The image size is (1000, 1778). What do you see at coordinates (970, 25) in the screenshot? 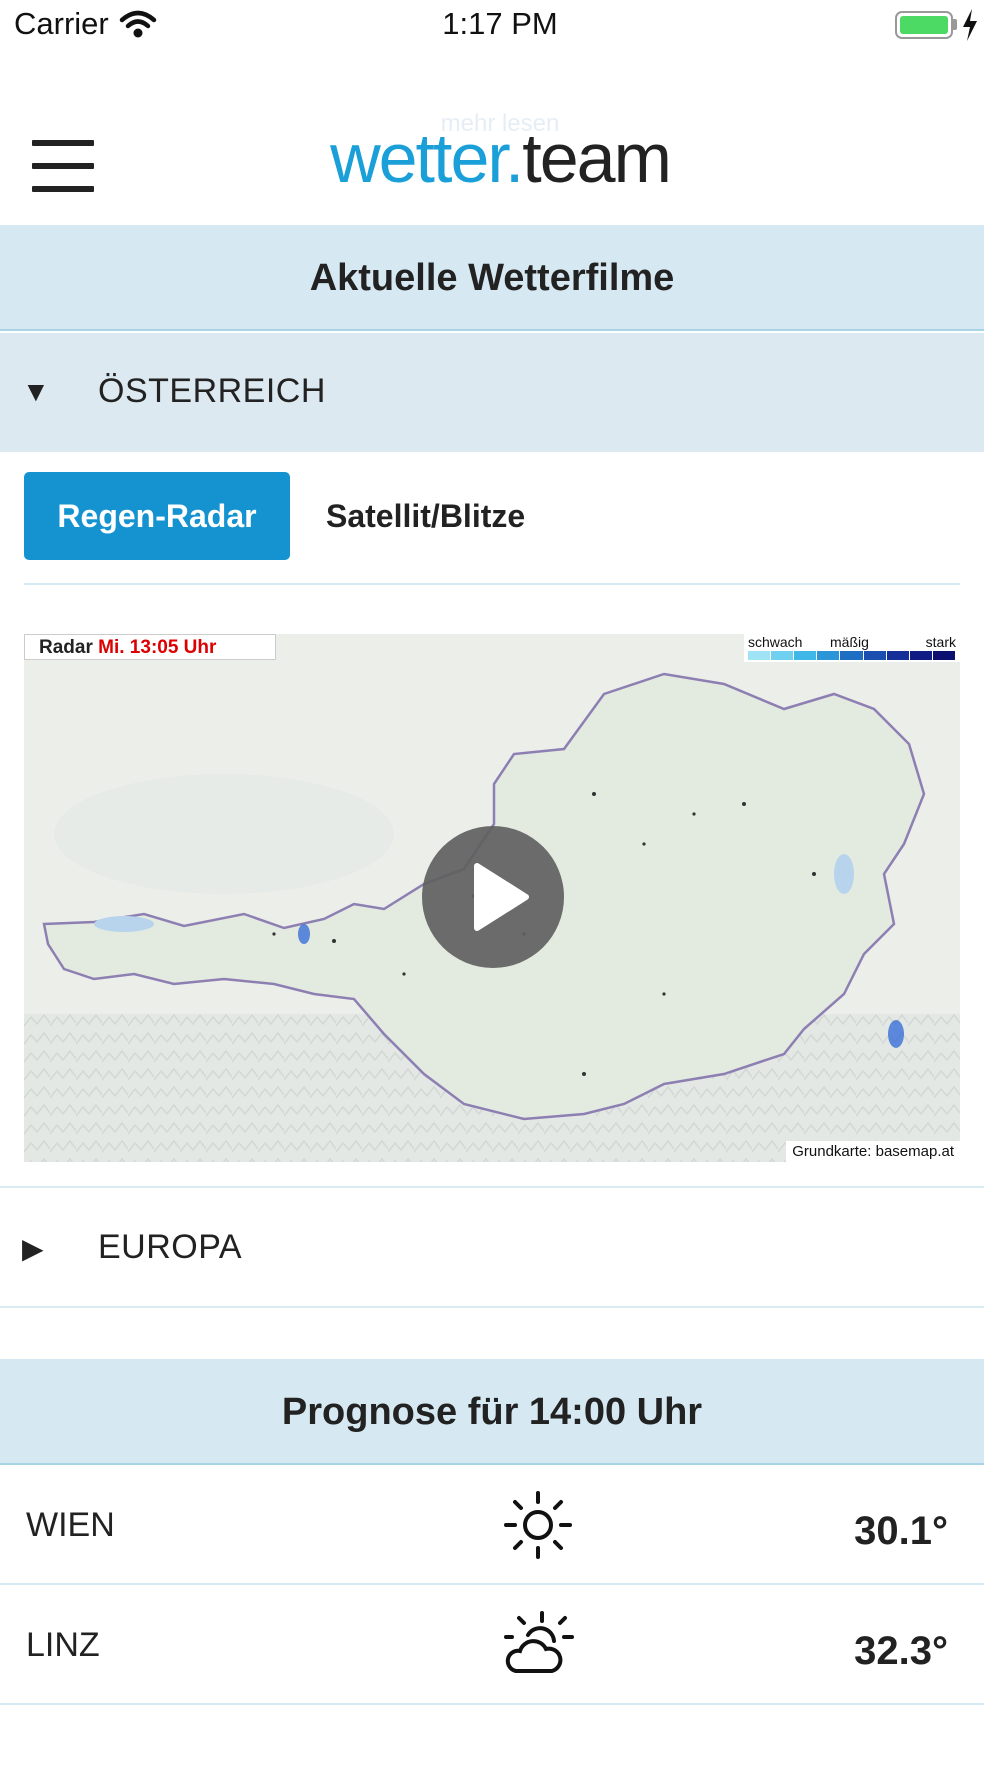
I see `charging-bolt-icon` at bounding box center [970, 25].